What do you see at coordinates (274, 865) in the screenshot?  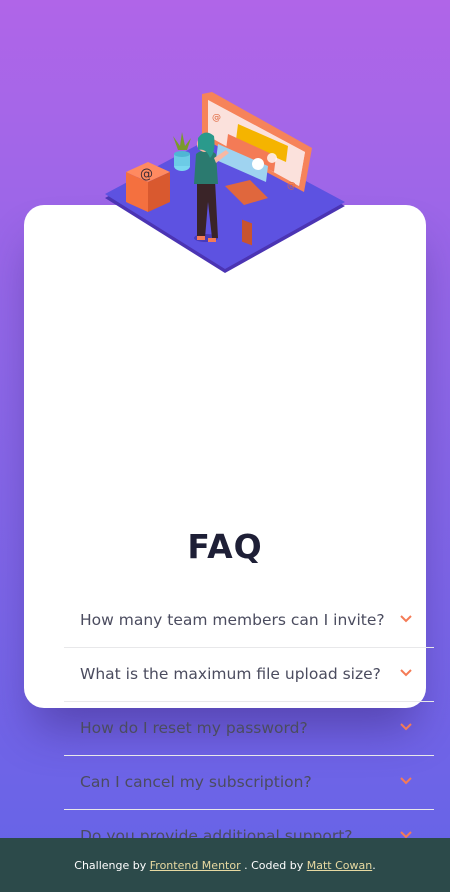 I see `footer-middle: . Coded by` at bounding box center [274, 865].